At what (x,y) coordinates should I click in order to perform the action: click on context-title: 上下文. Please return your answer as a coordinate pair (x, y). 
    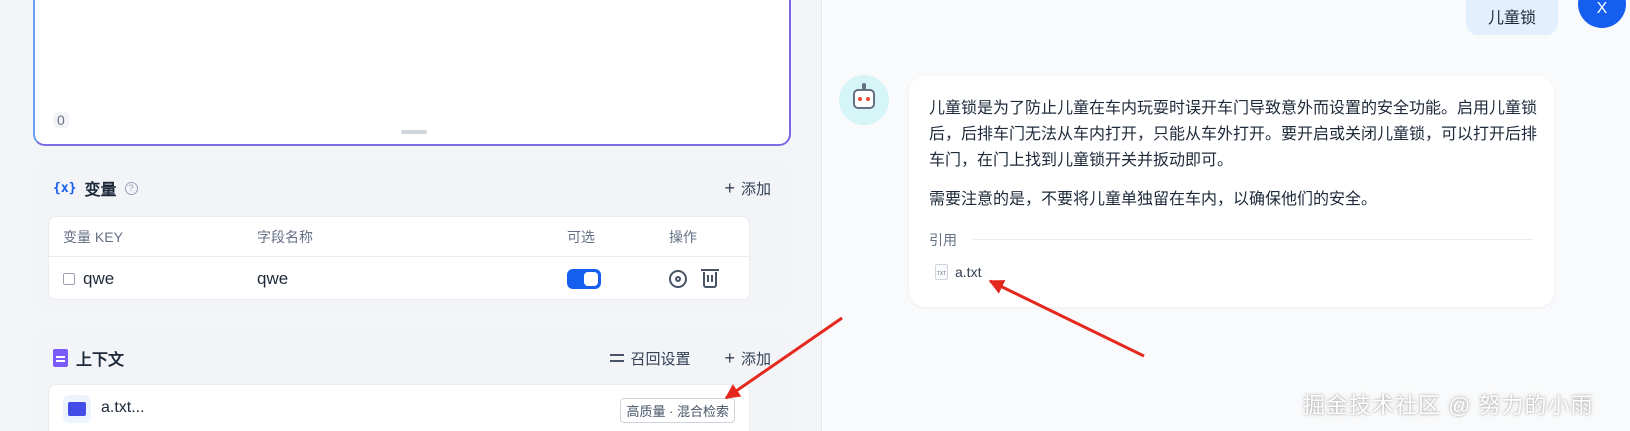
    Looking at the image, I should click on (100, 360).